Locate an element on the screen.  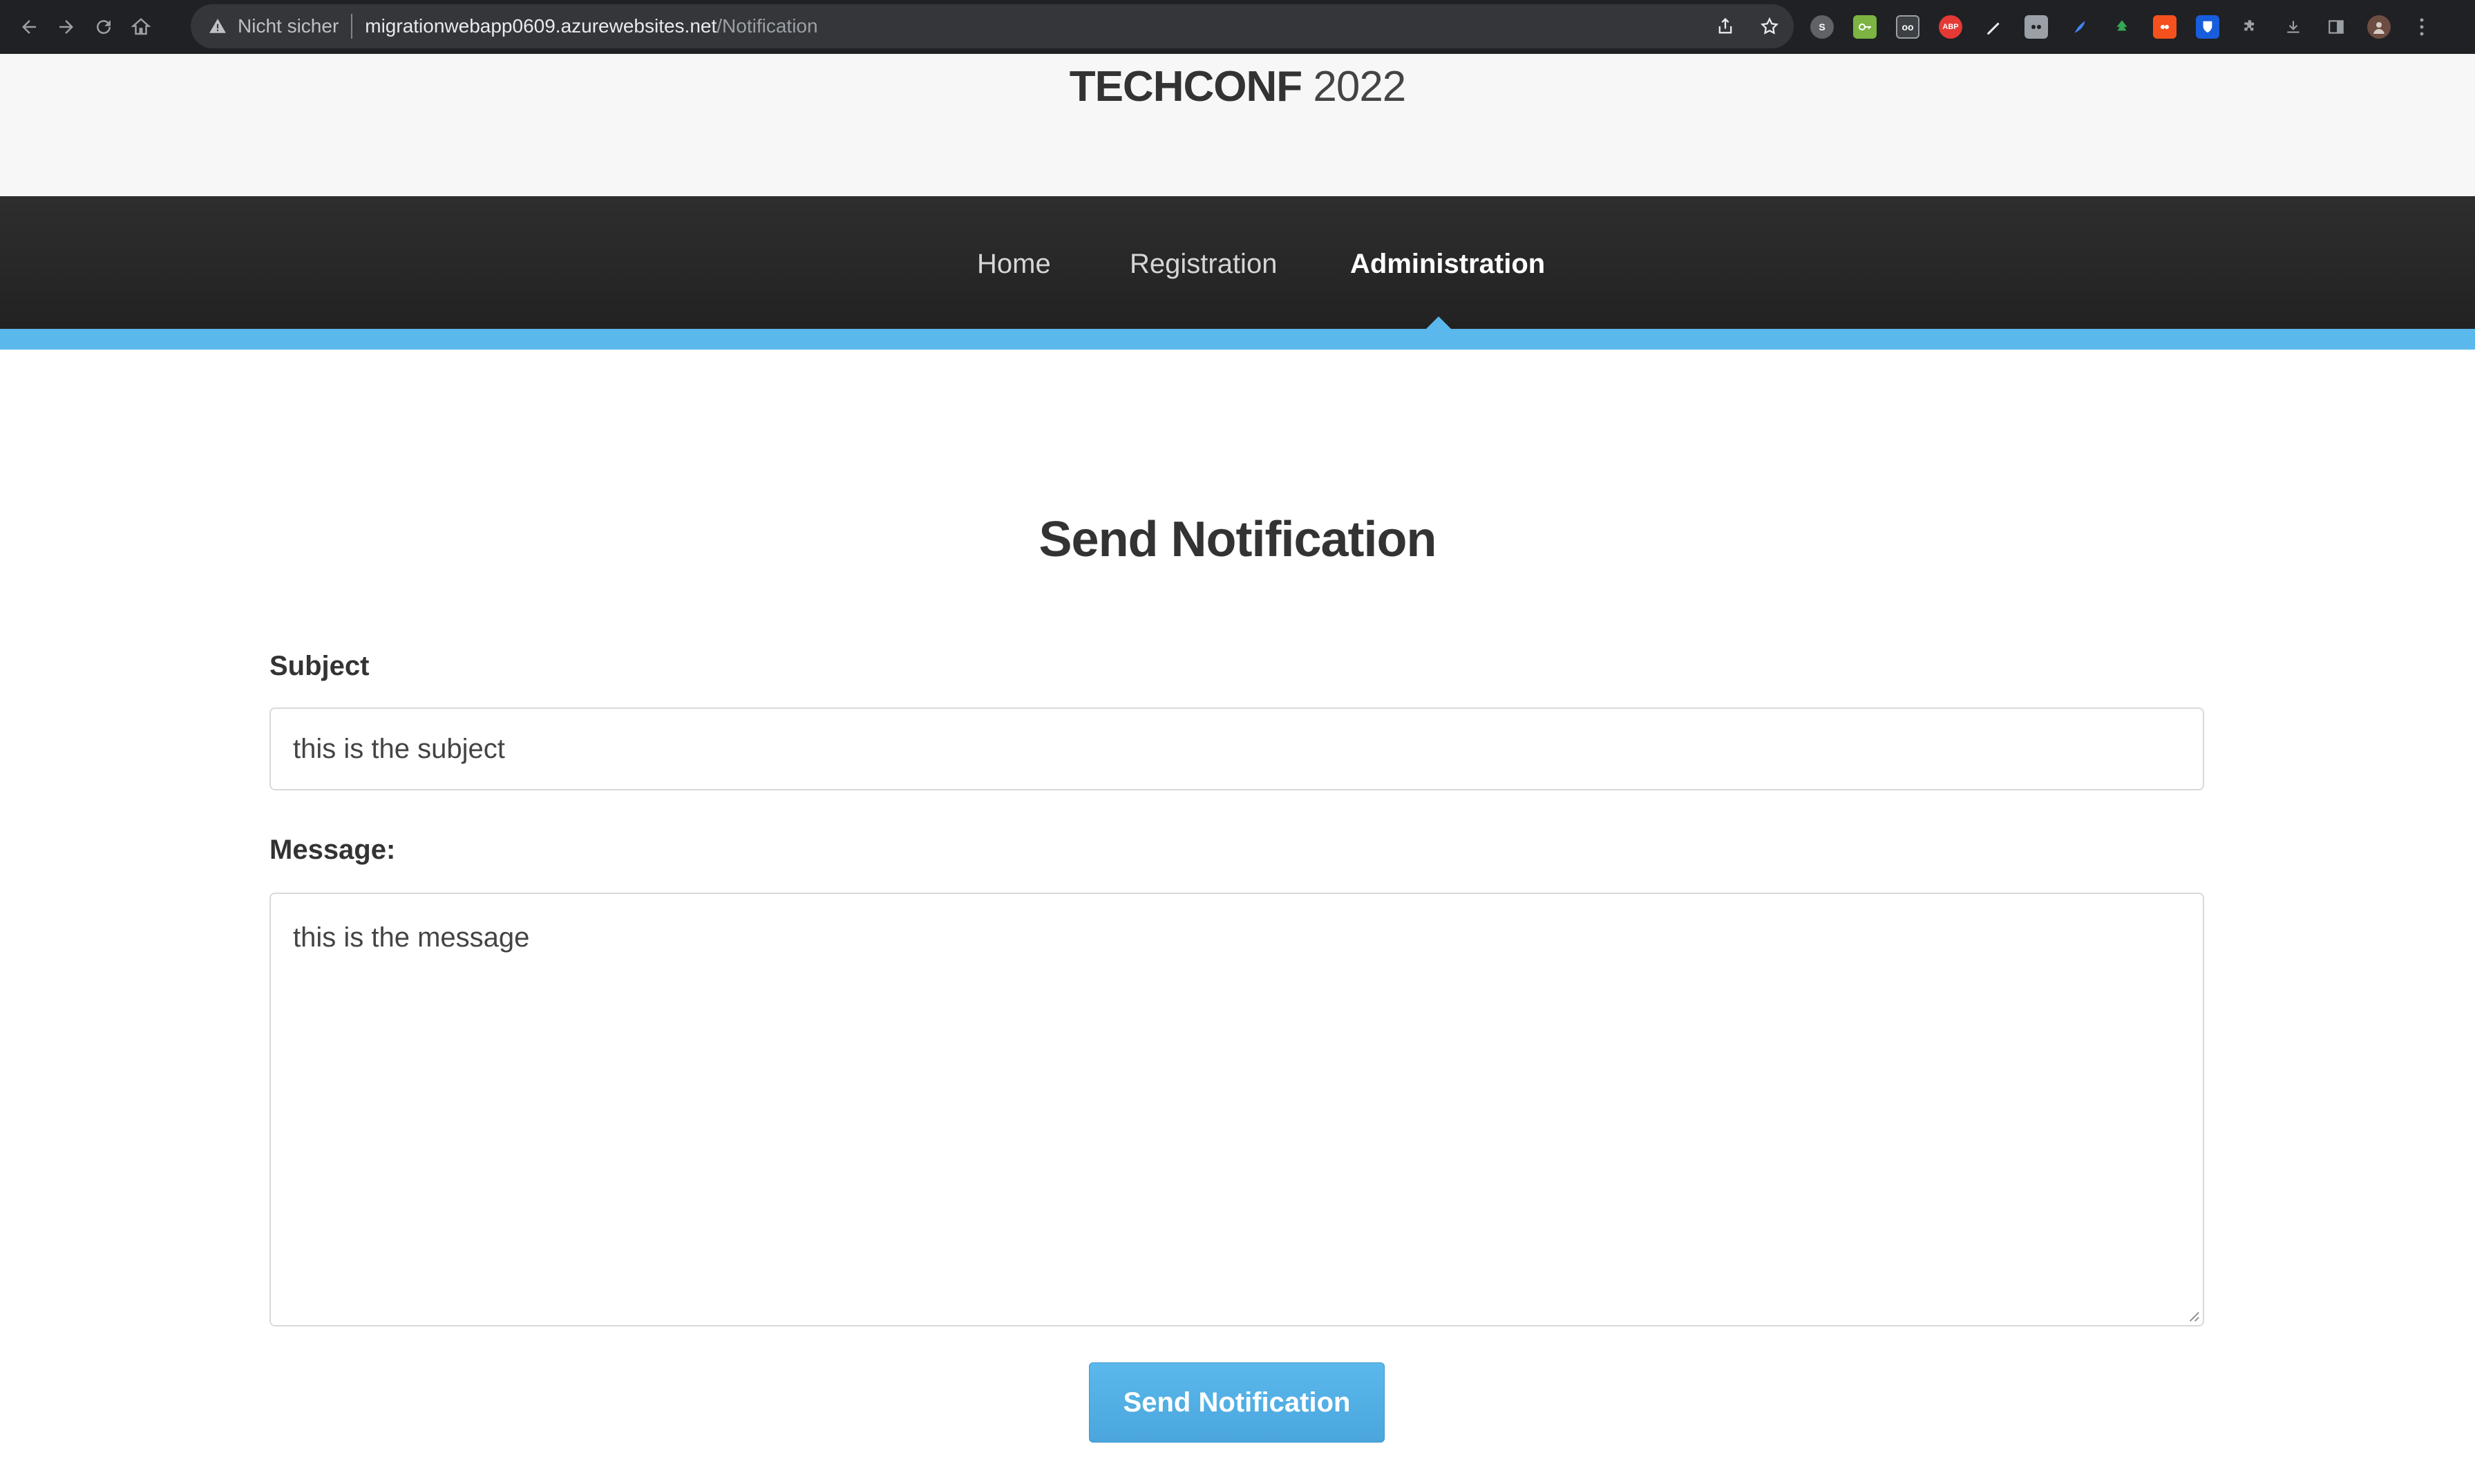
side-panel-icon is located at coordinates (2336, 27).